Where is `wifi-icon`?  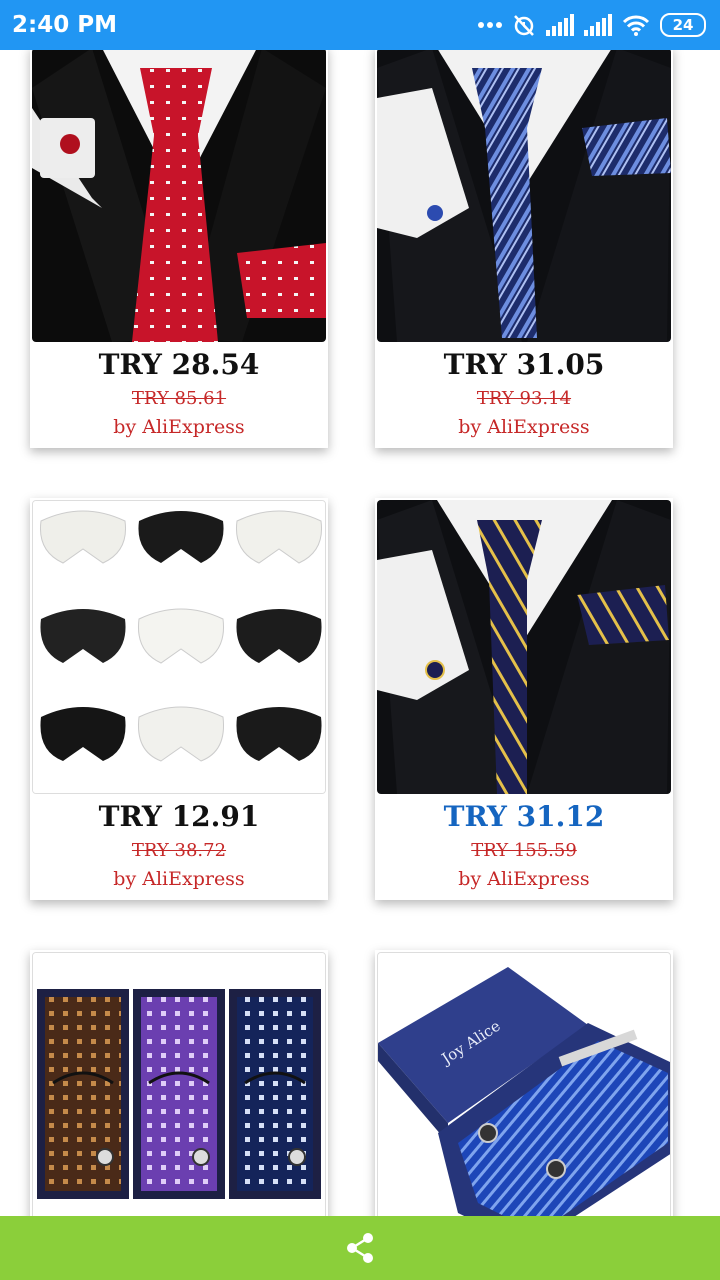
wifi-icon is located at coordinates (636, 25).